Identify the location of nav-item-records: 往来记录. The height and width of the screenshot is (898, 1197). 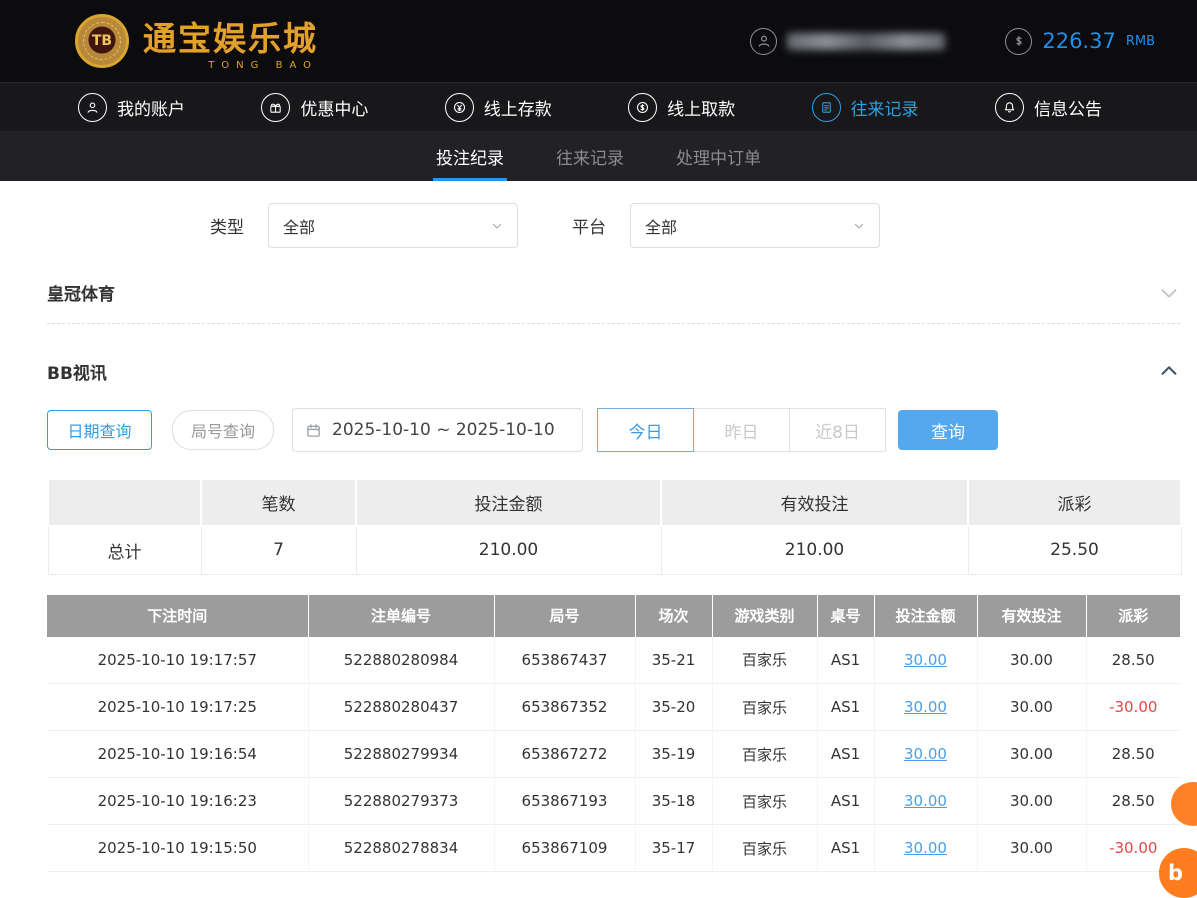
(865, 107).